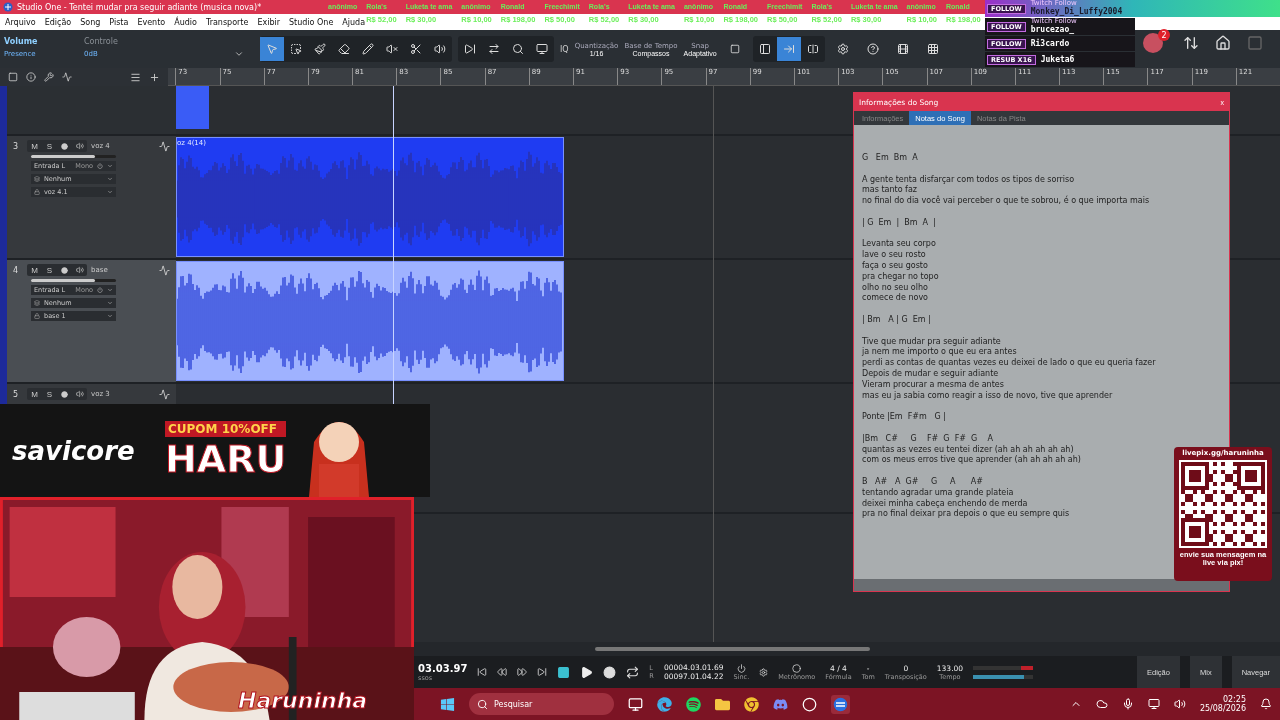 This screenshot has width=1280, height=720. I want to click on alert-username: Juketa6, so click(1057, 59).